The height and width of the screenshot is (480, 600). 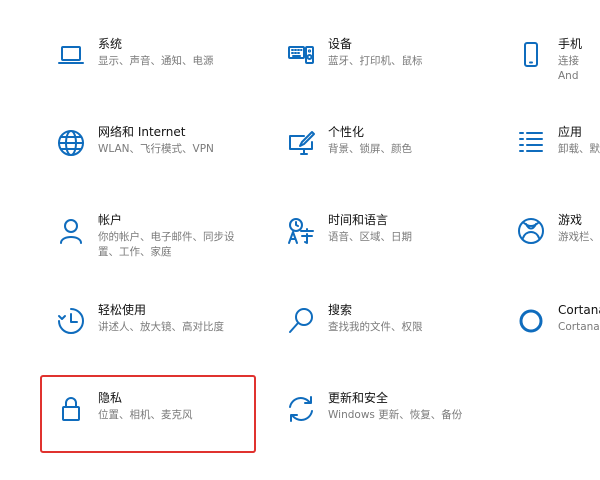 I want to click on laptop-icon, so click(x=71, y=55).